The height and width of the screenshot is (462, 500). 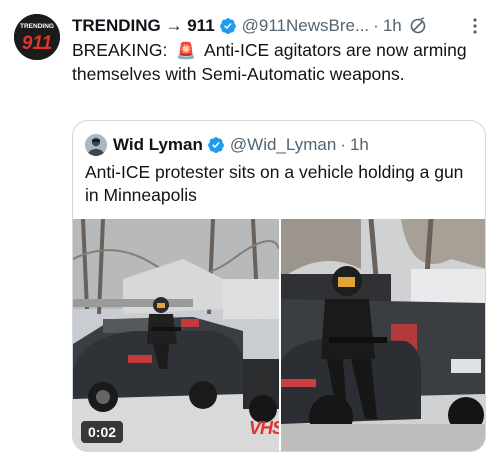 What do you see at coordinates (158, 145) in the screenshot?
I see `quote-display-name: Wid Lyman` at bounding box center [158, 145].